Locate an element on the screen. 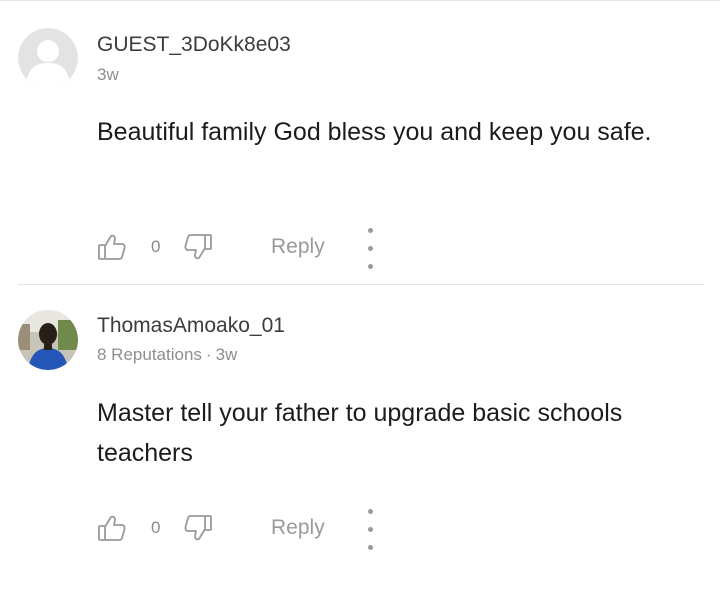 The height and width of the screenshot is (600, 720). reputation-count: 8 Reputations is located at coordinates (149, 354).